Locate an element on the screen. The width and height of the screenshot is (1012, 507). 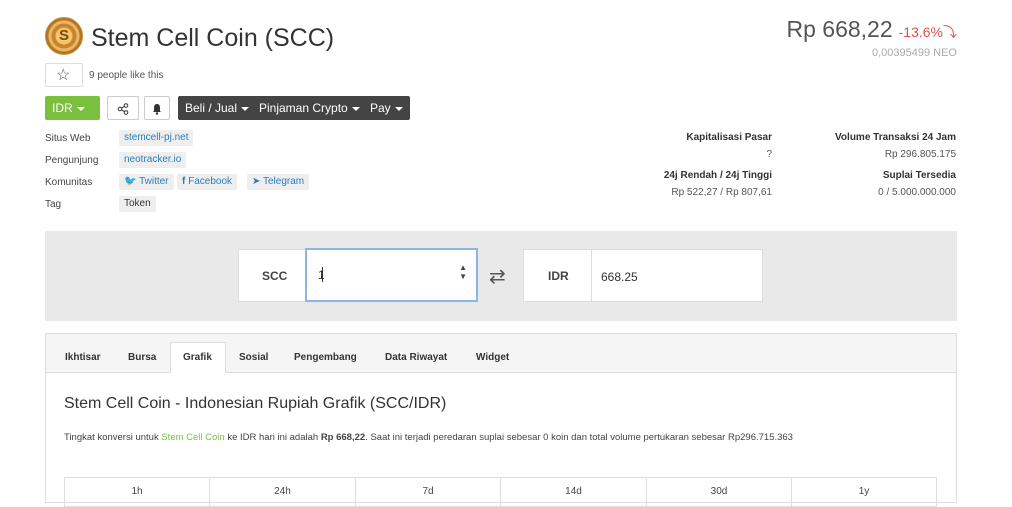
share-button is located at coordinates (123, 108).